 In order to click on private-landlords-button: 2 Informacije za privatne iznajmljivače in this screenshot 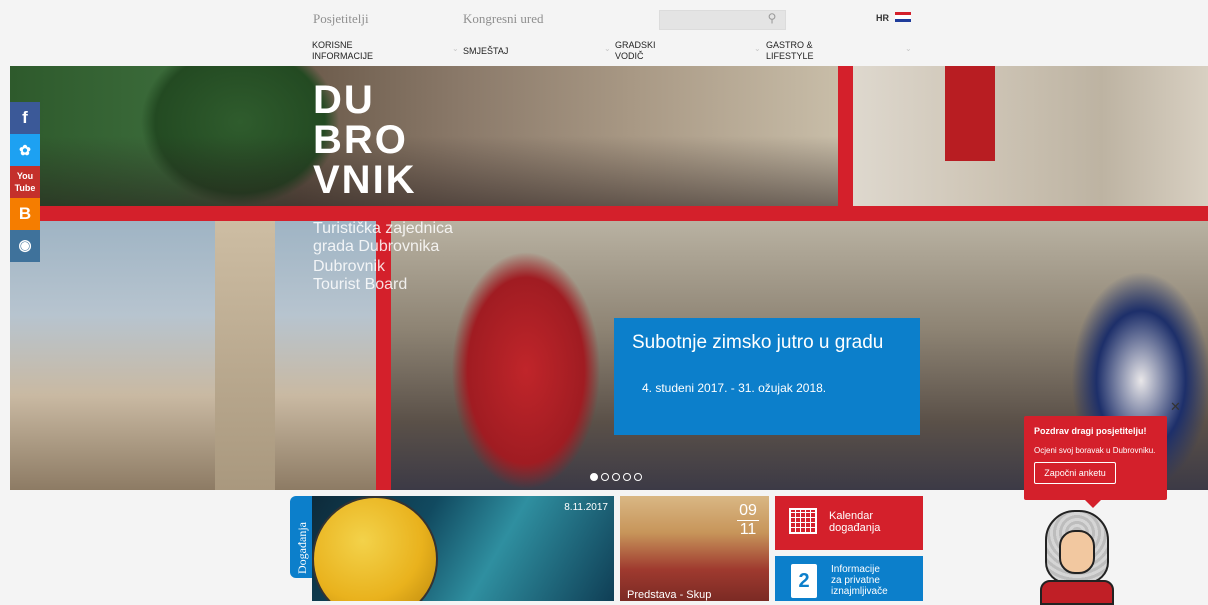, I will do `click(849, 578)`.